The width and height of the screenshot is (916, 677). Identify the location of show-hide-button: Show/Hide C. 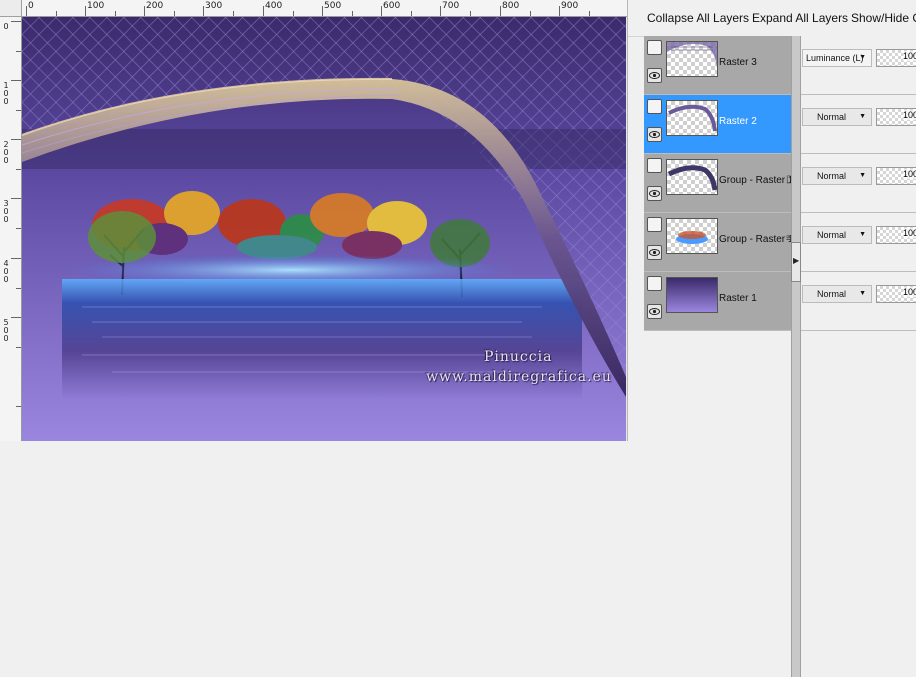
(883, 18).